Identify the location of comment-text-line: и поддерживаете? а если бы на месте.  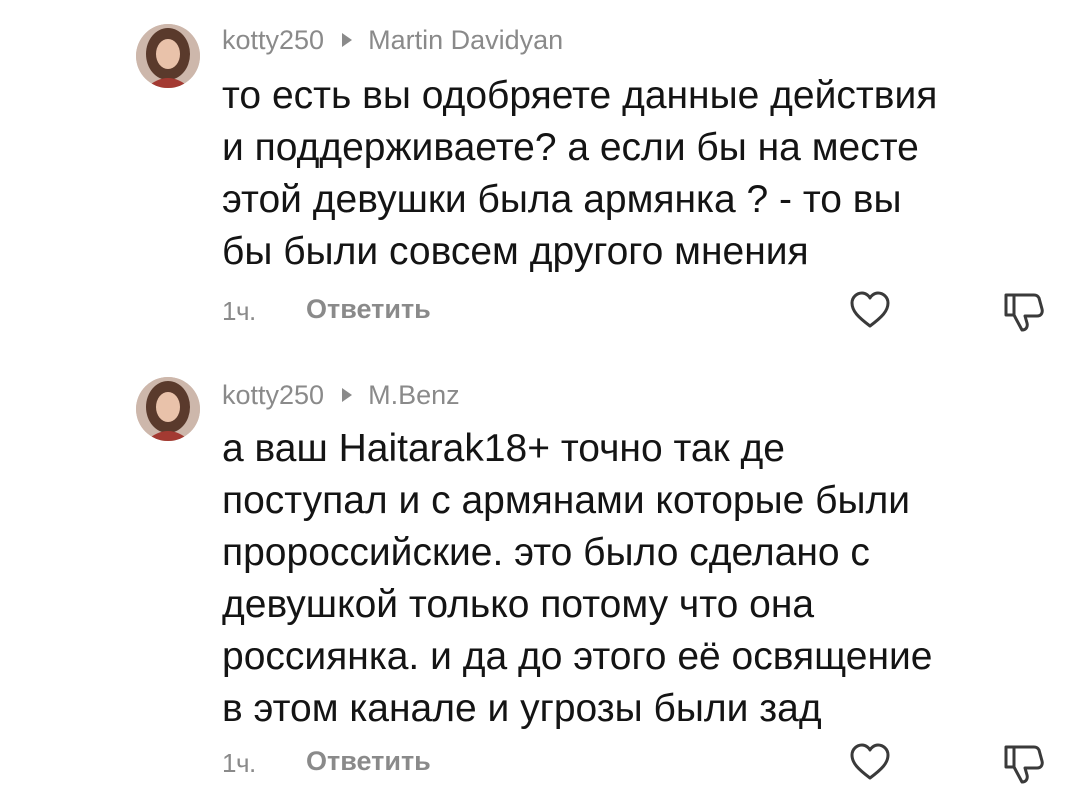
(570, 147).